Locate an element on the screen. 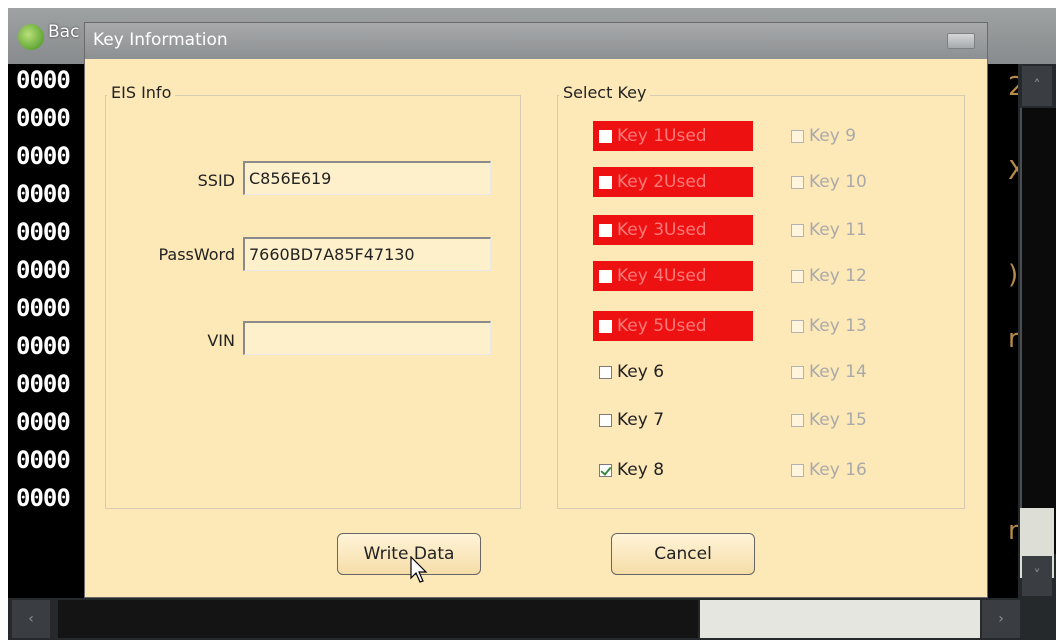  app-logo-icon is located at coordinates (31, 37).